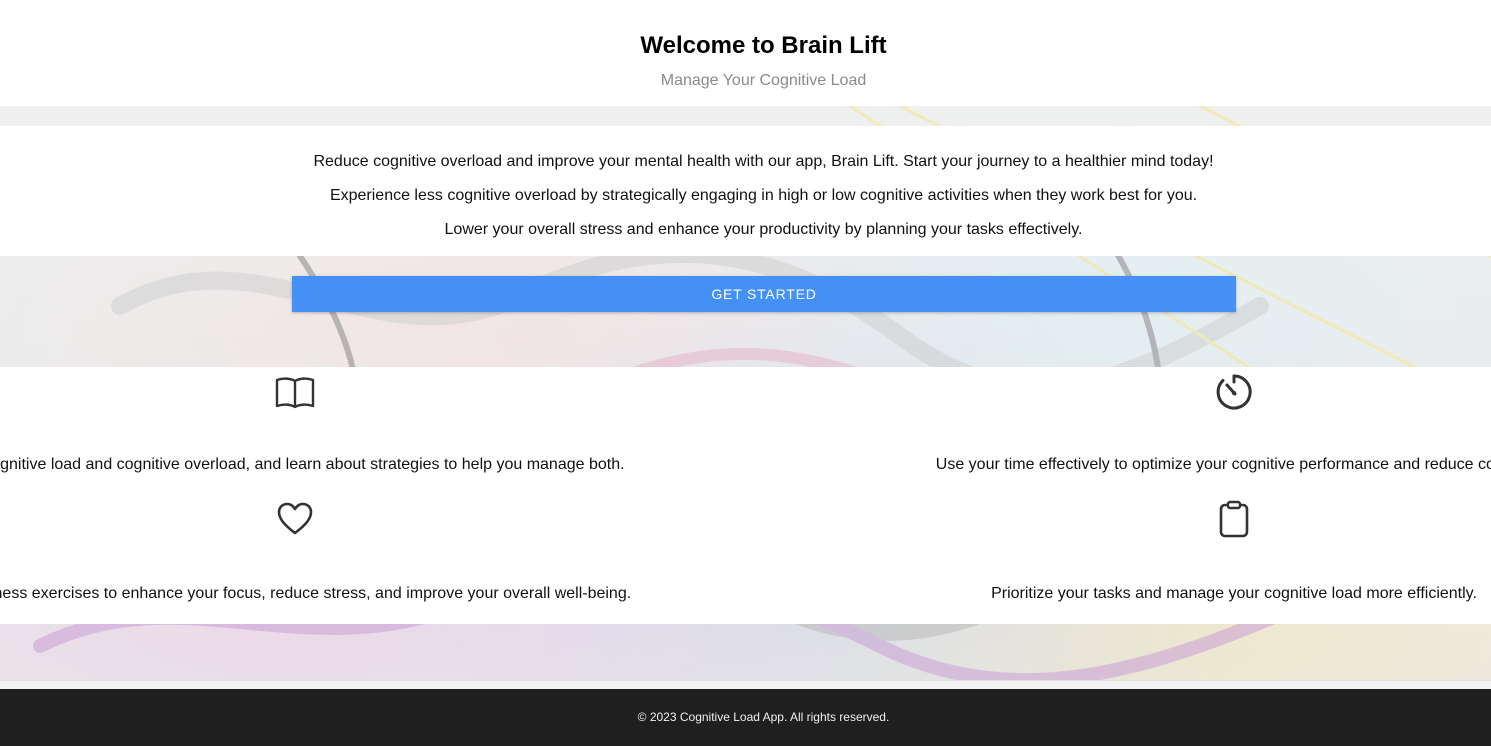  Describe the element at coordinates (1234, 392) in the screenshot. I see `timer-icon` at that location.